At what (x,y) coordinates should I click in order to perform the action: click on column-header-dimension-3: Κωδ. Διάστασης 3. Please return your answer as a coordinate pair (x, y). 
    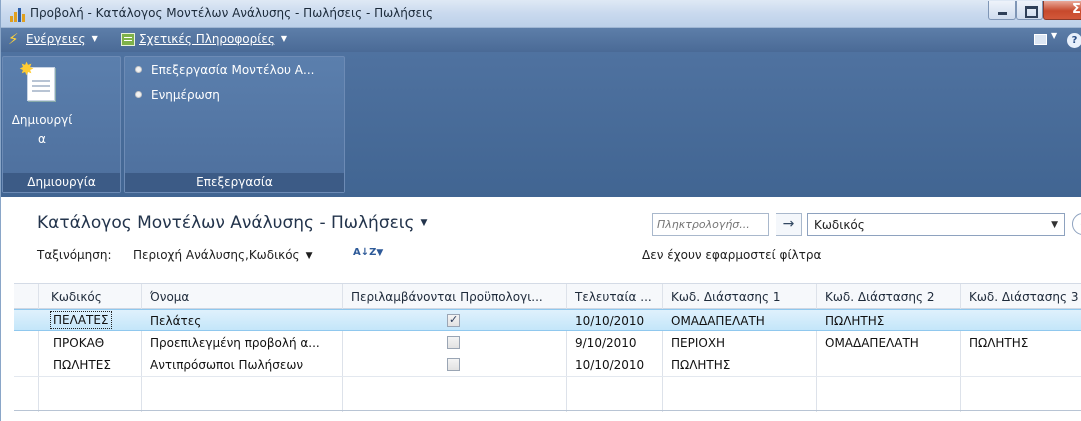
    Looking at the image, I should click on (1024, 297).